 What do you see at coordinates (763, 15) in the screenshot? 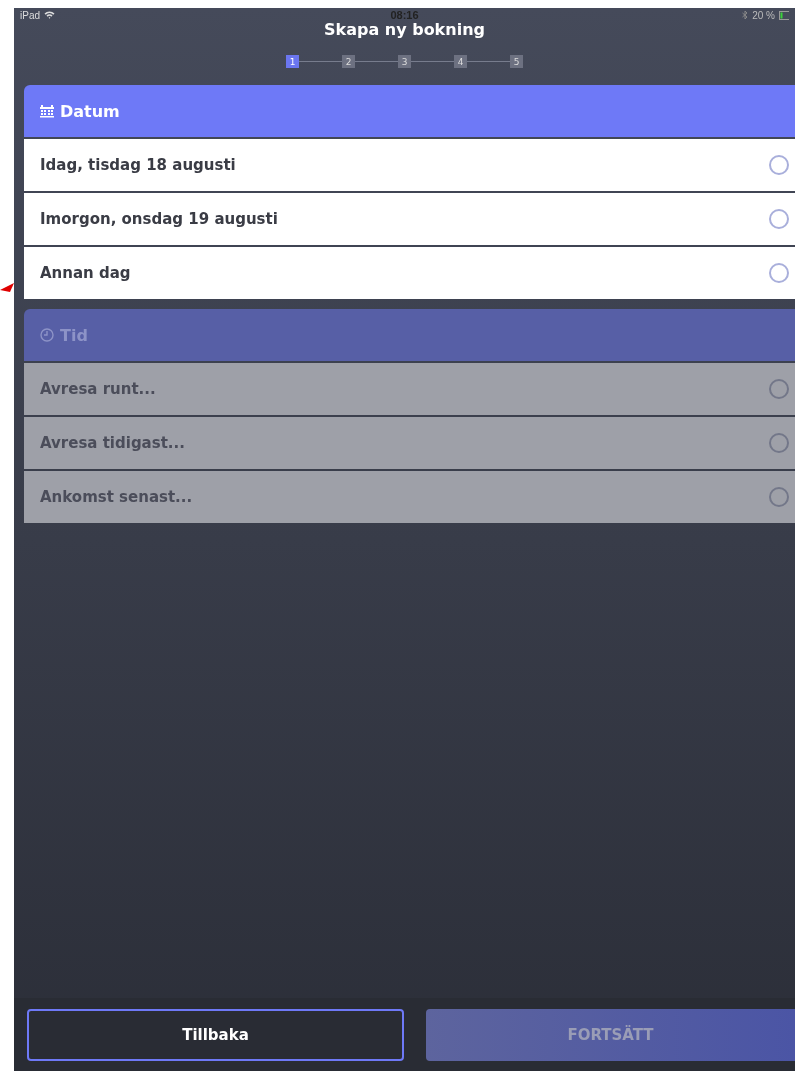
I see `battery-percentage: 20 %` at bounding box center [763, 15].